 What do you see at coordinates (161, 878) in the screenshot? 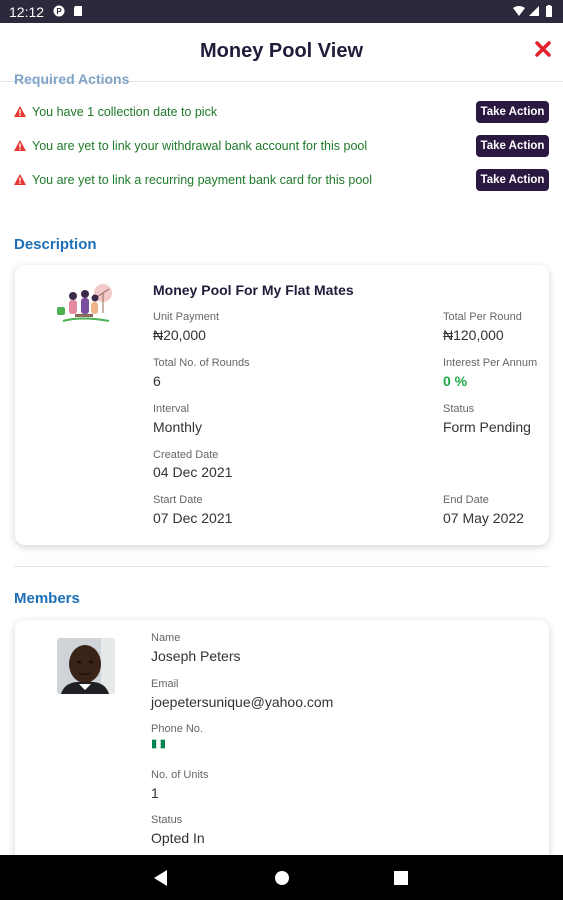
I see `back-icon` at bounding box center [161, 878].